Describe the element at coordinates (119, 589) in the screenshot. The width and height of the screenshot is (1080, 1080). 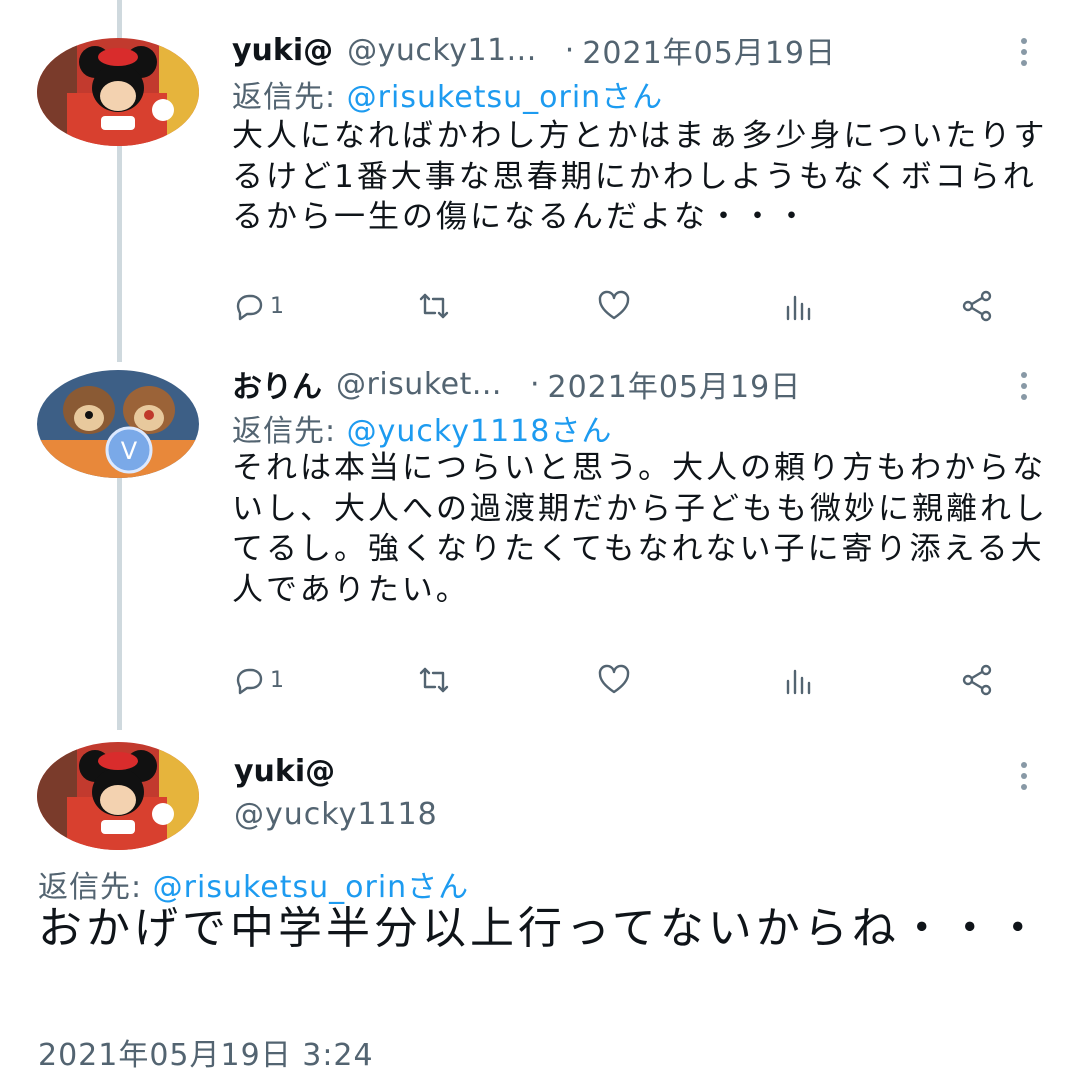
I see `thread-line` at that location.